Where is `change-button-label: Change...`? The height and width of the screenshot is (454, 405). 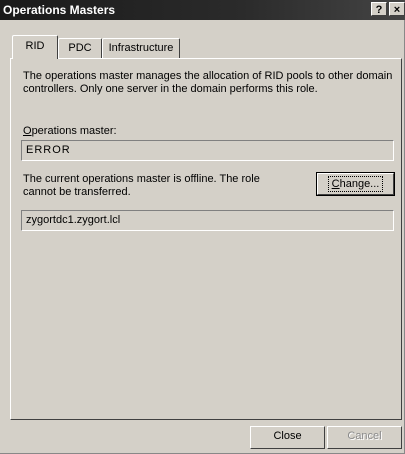 change-button-label: Change... is located at coordinates (355, 184).